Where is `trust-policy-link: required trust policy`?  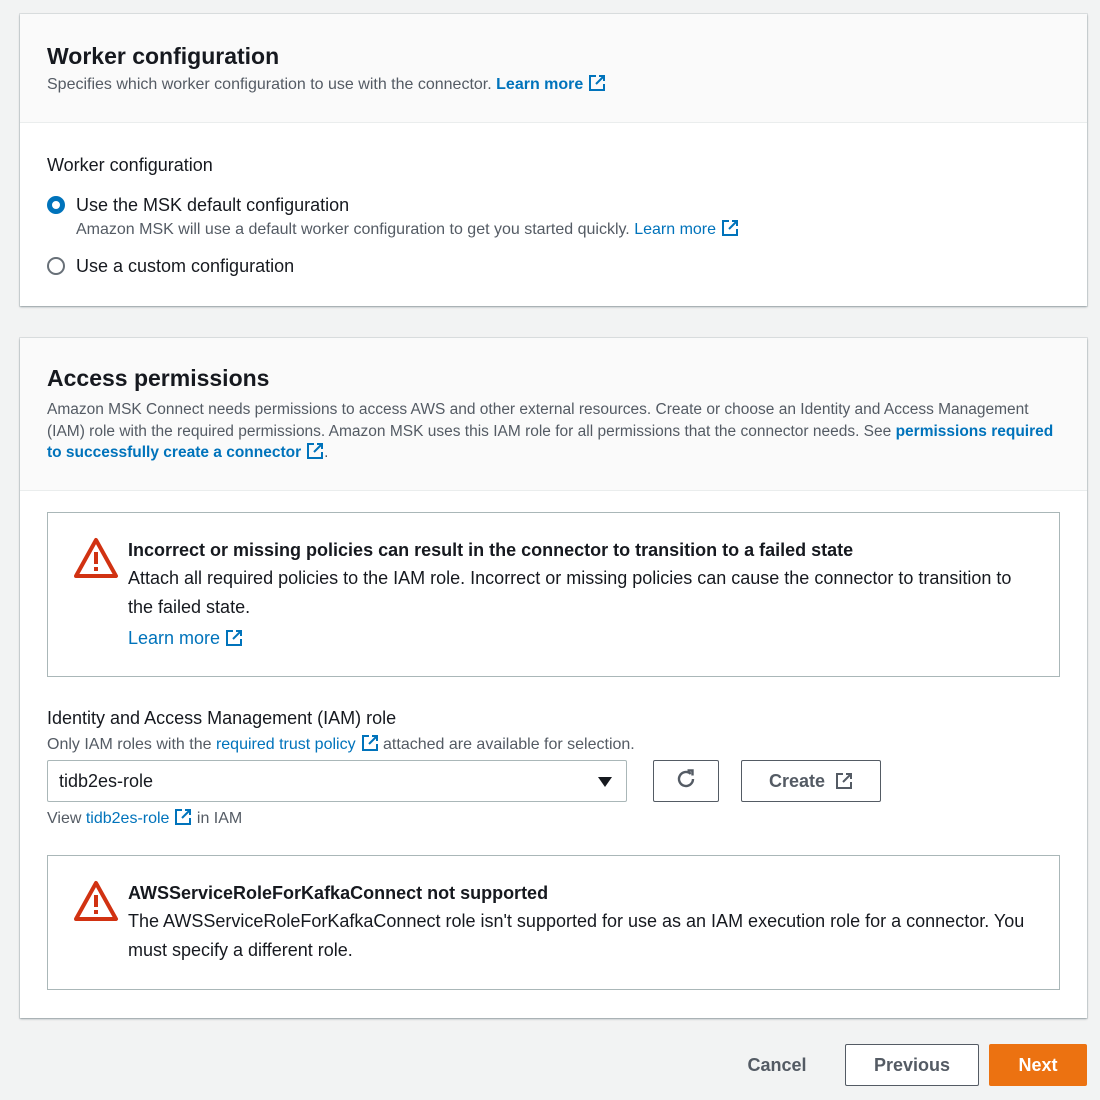 trust-policy-link: required trust policy is located at coordinates (297, 743).